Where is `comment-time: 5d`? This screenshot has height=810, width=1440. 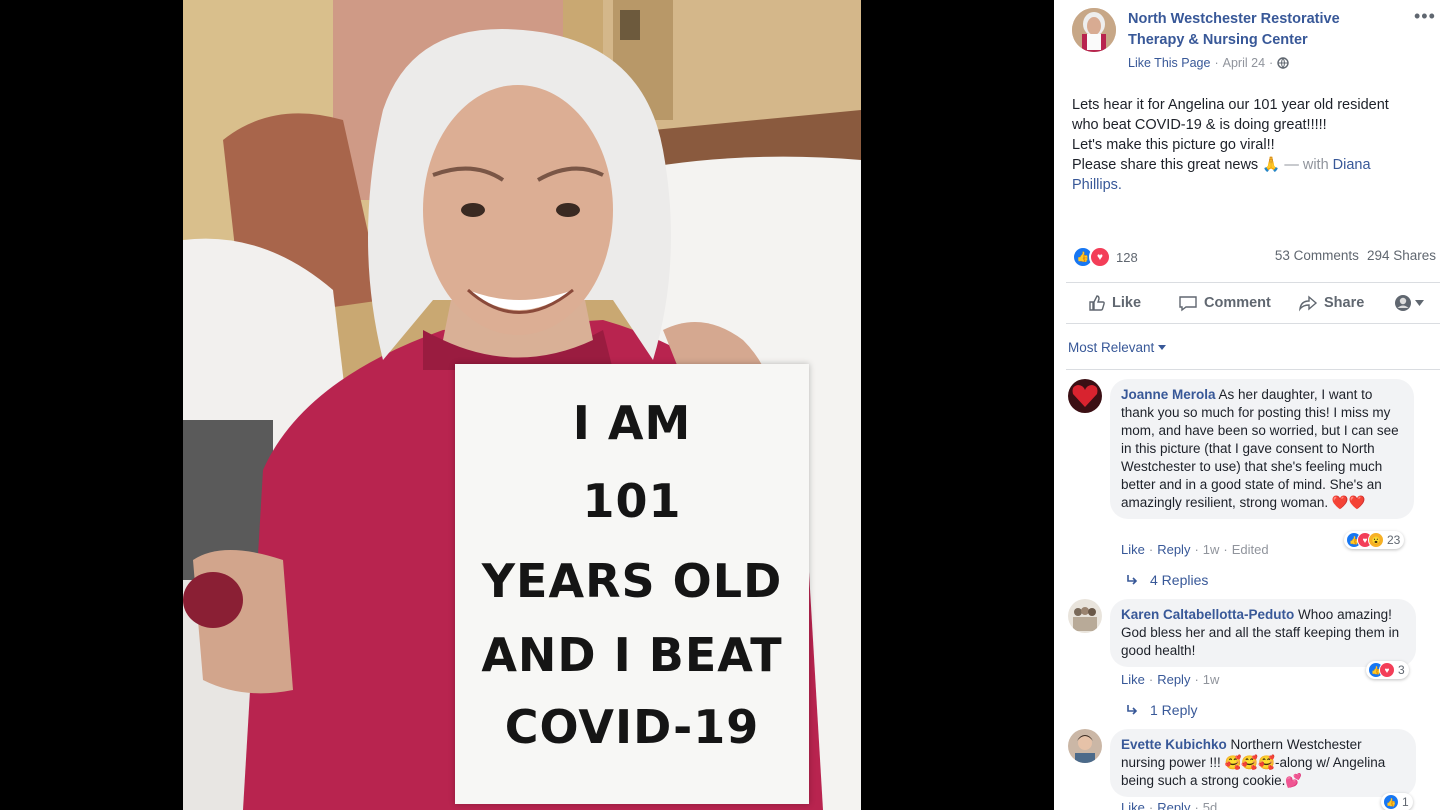
comment-time: 5d is located at coordinates (1210, 805).